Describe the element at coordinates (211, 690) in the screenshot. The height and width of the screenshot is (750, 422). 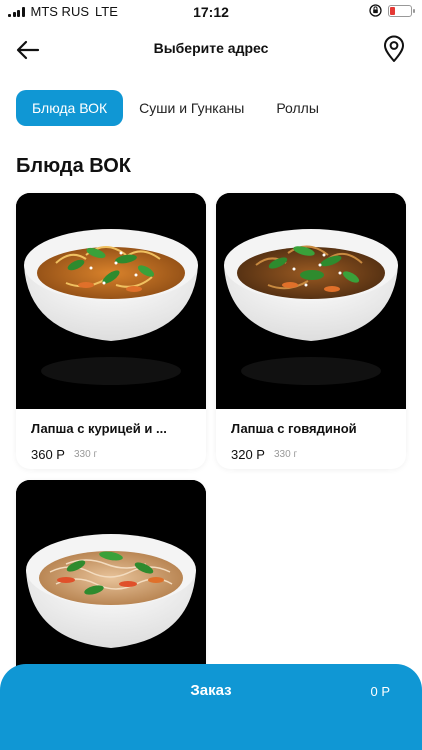
I see `order-label: Заказ` at that location.